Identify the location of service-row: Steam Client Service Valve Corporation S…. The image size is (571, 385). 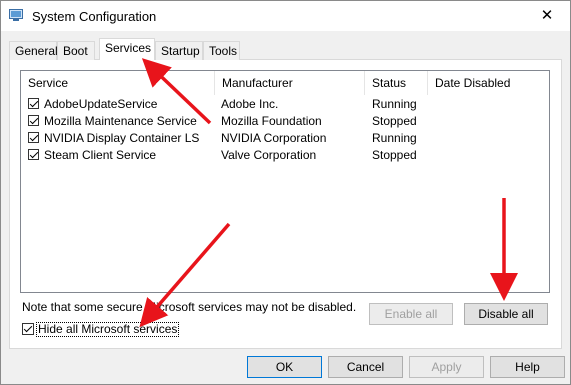
(285, 155).